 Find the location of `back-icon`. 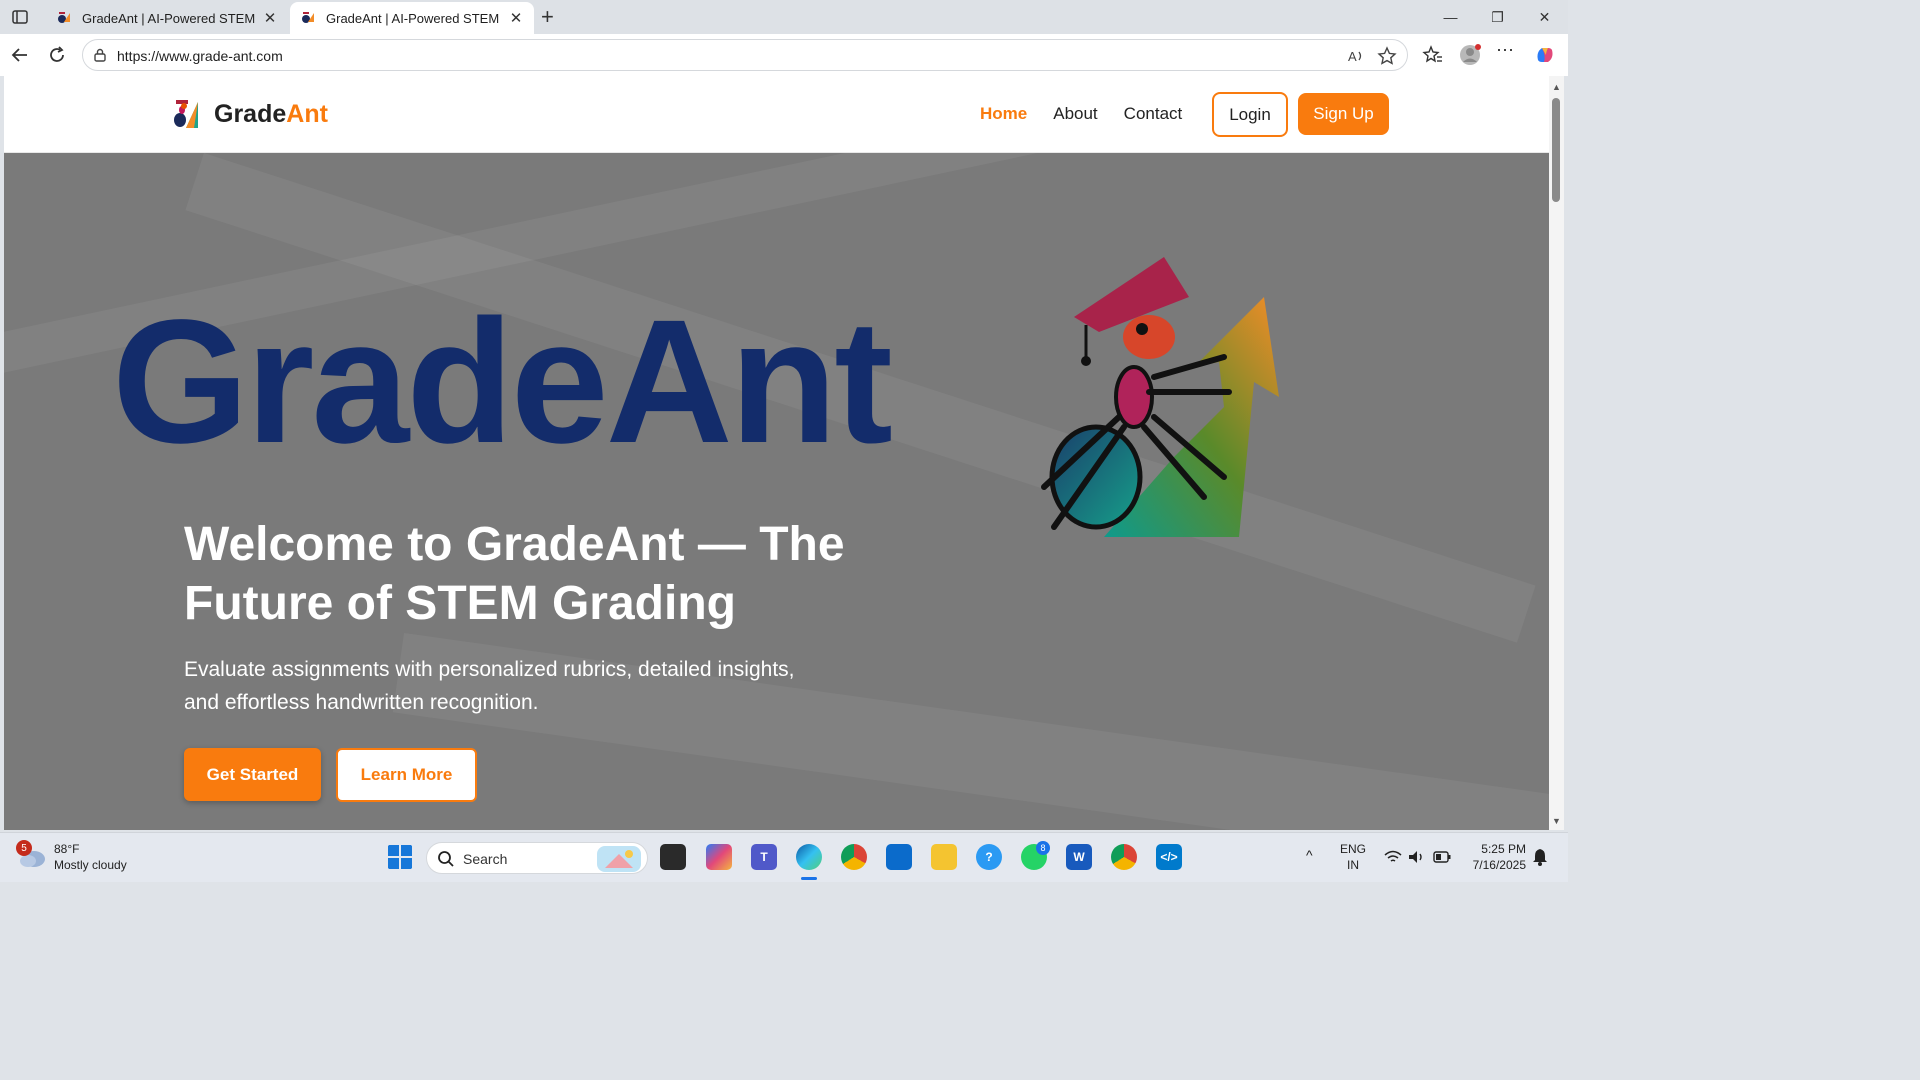

back-icon is located at coordinates (20, 55).